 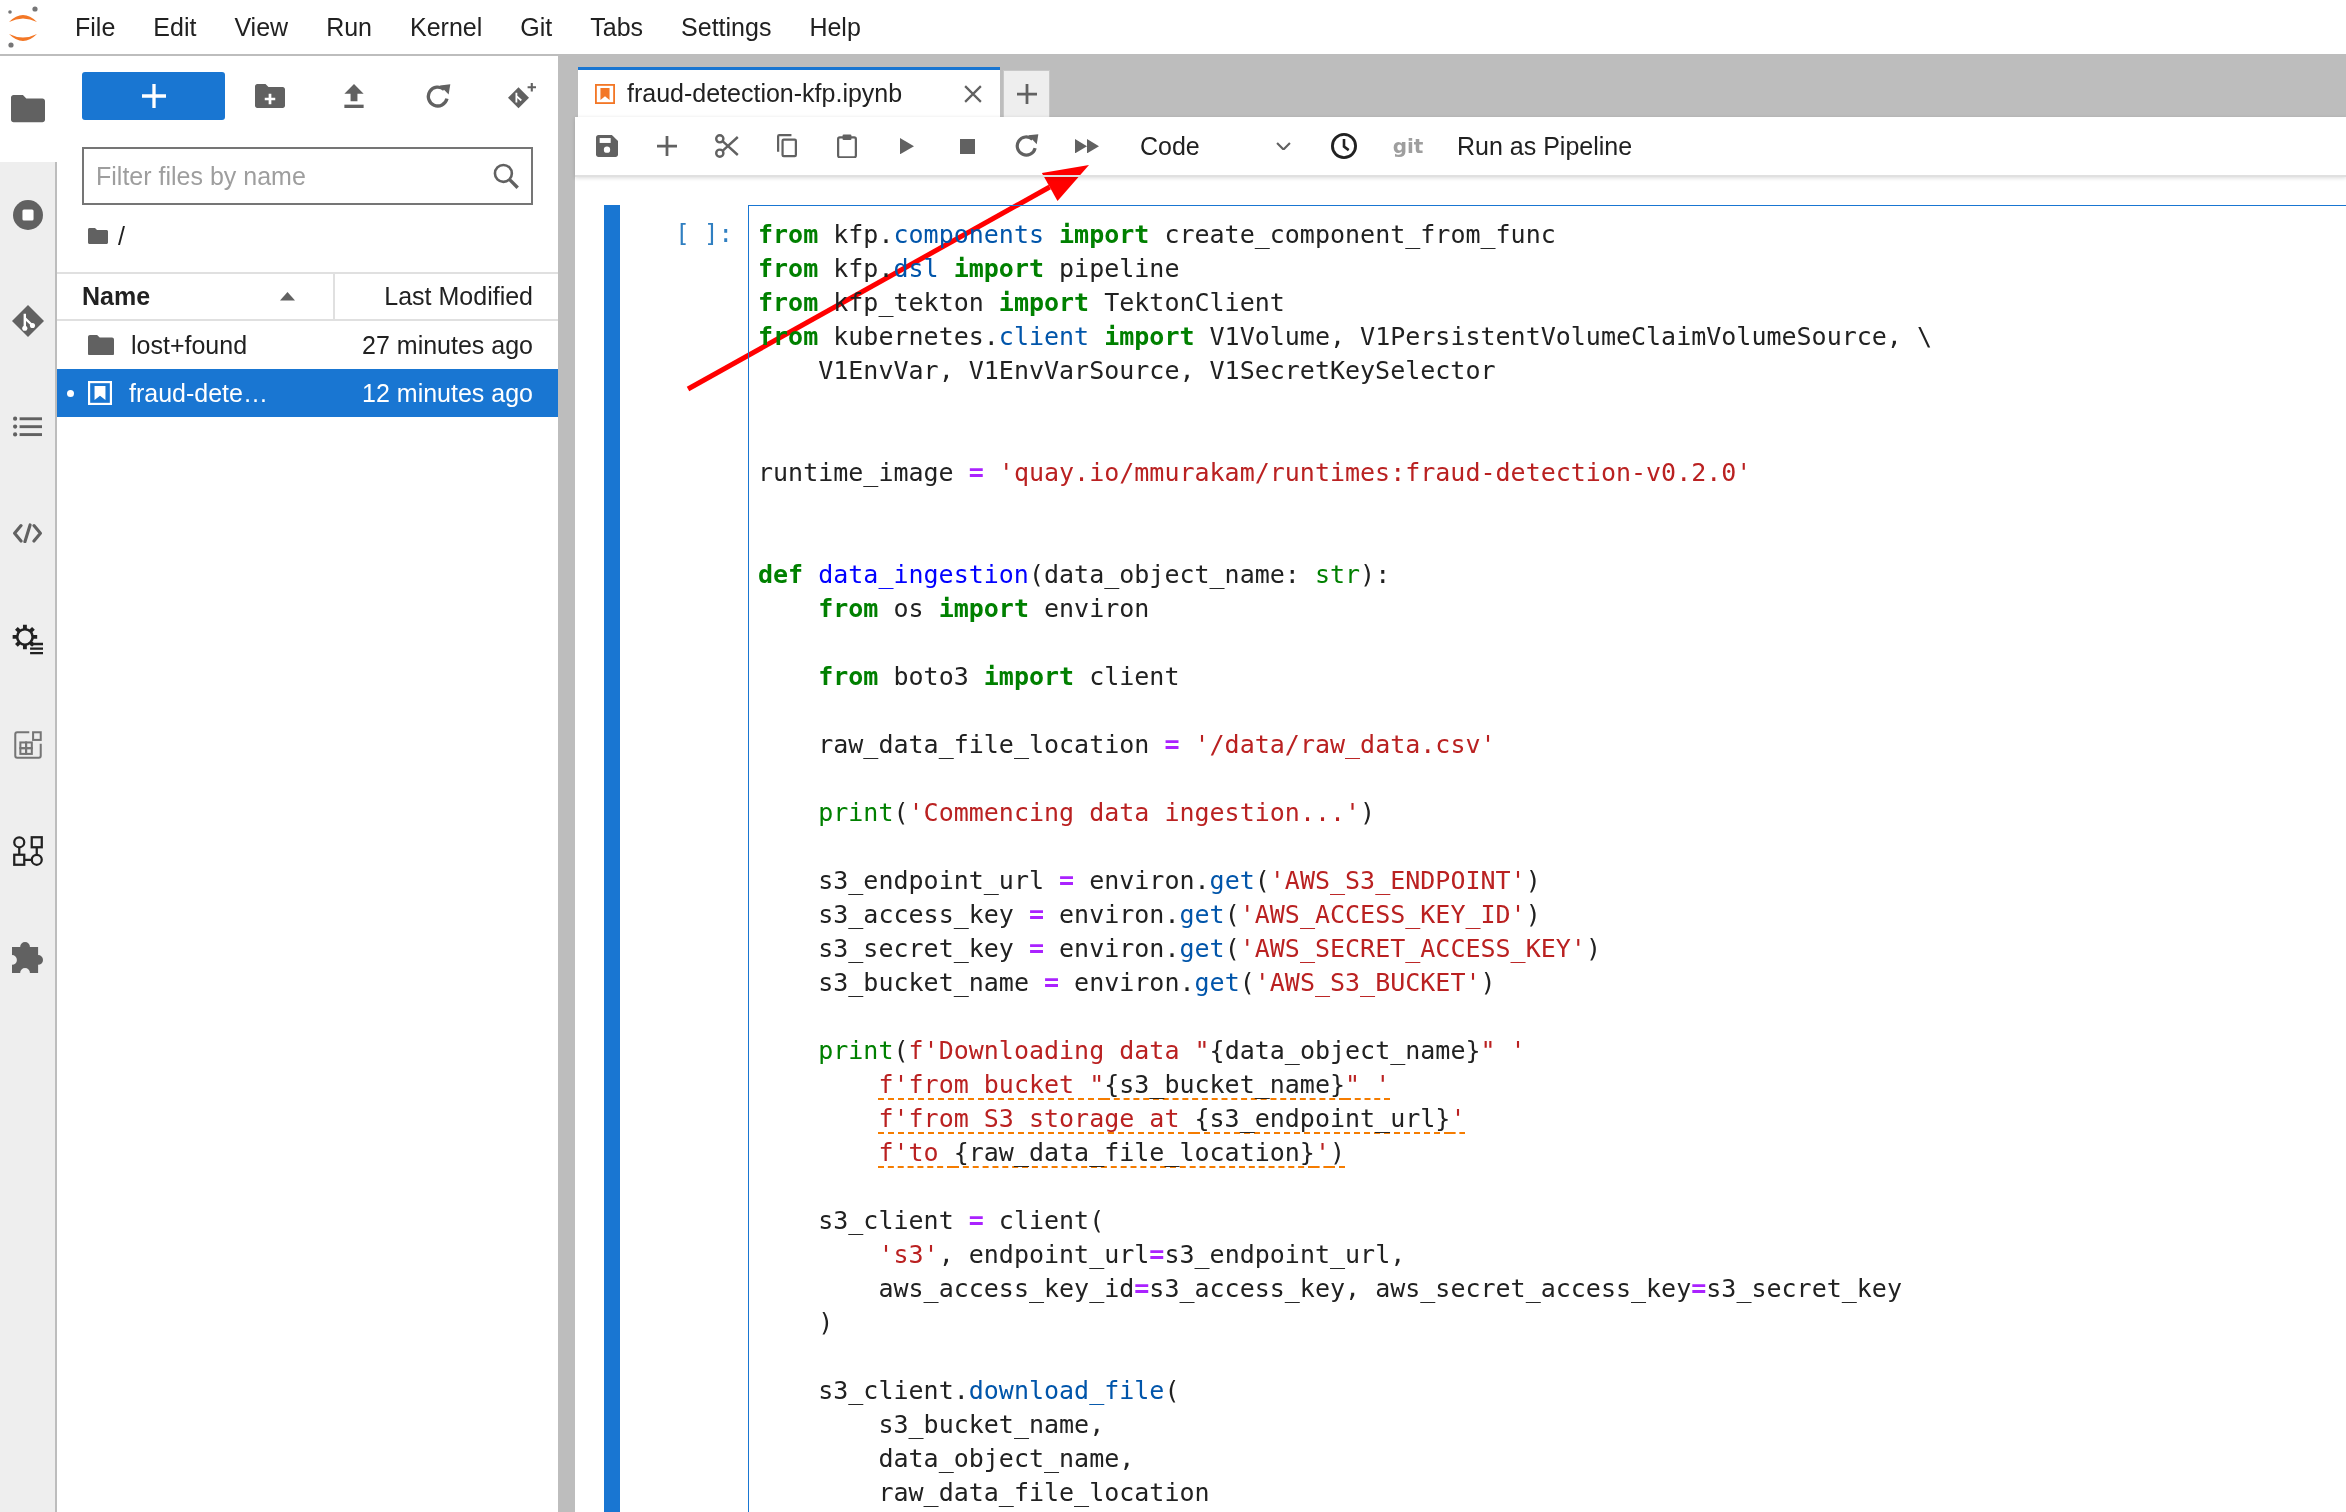 What do you see at coordinates (27, 427) in the screenshot?
I see `list-icon` at bounding box center [27, 427].